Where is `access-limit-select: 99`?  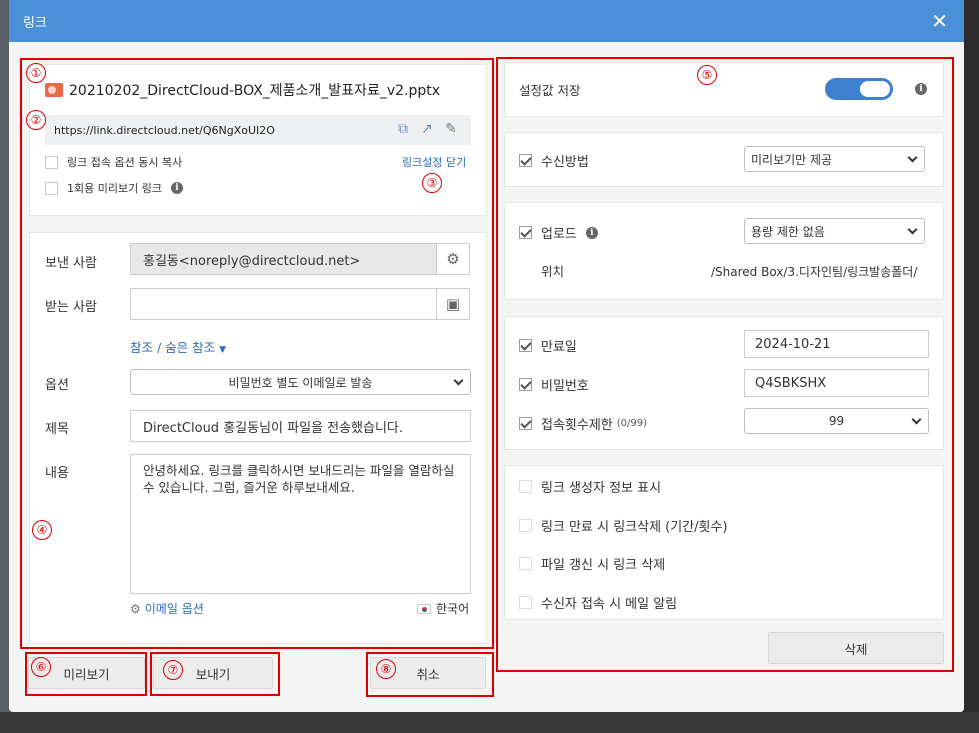 access-limit-select: 99 is located at coordinates (836, 421).